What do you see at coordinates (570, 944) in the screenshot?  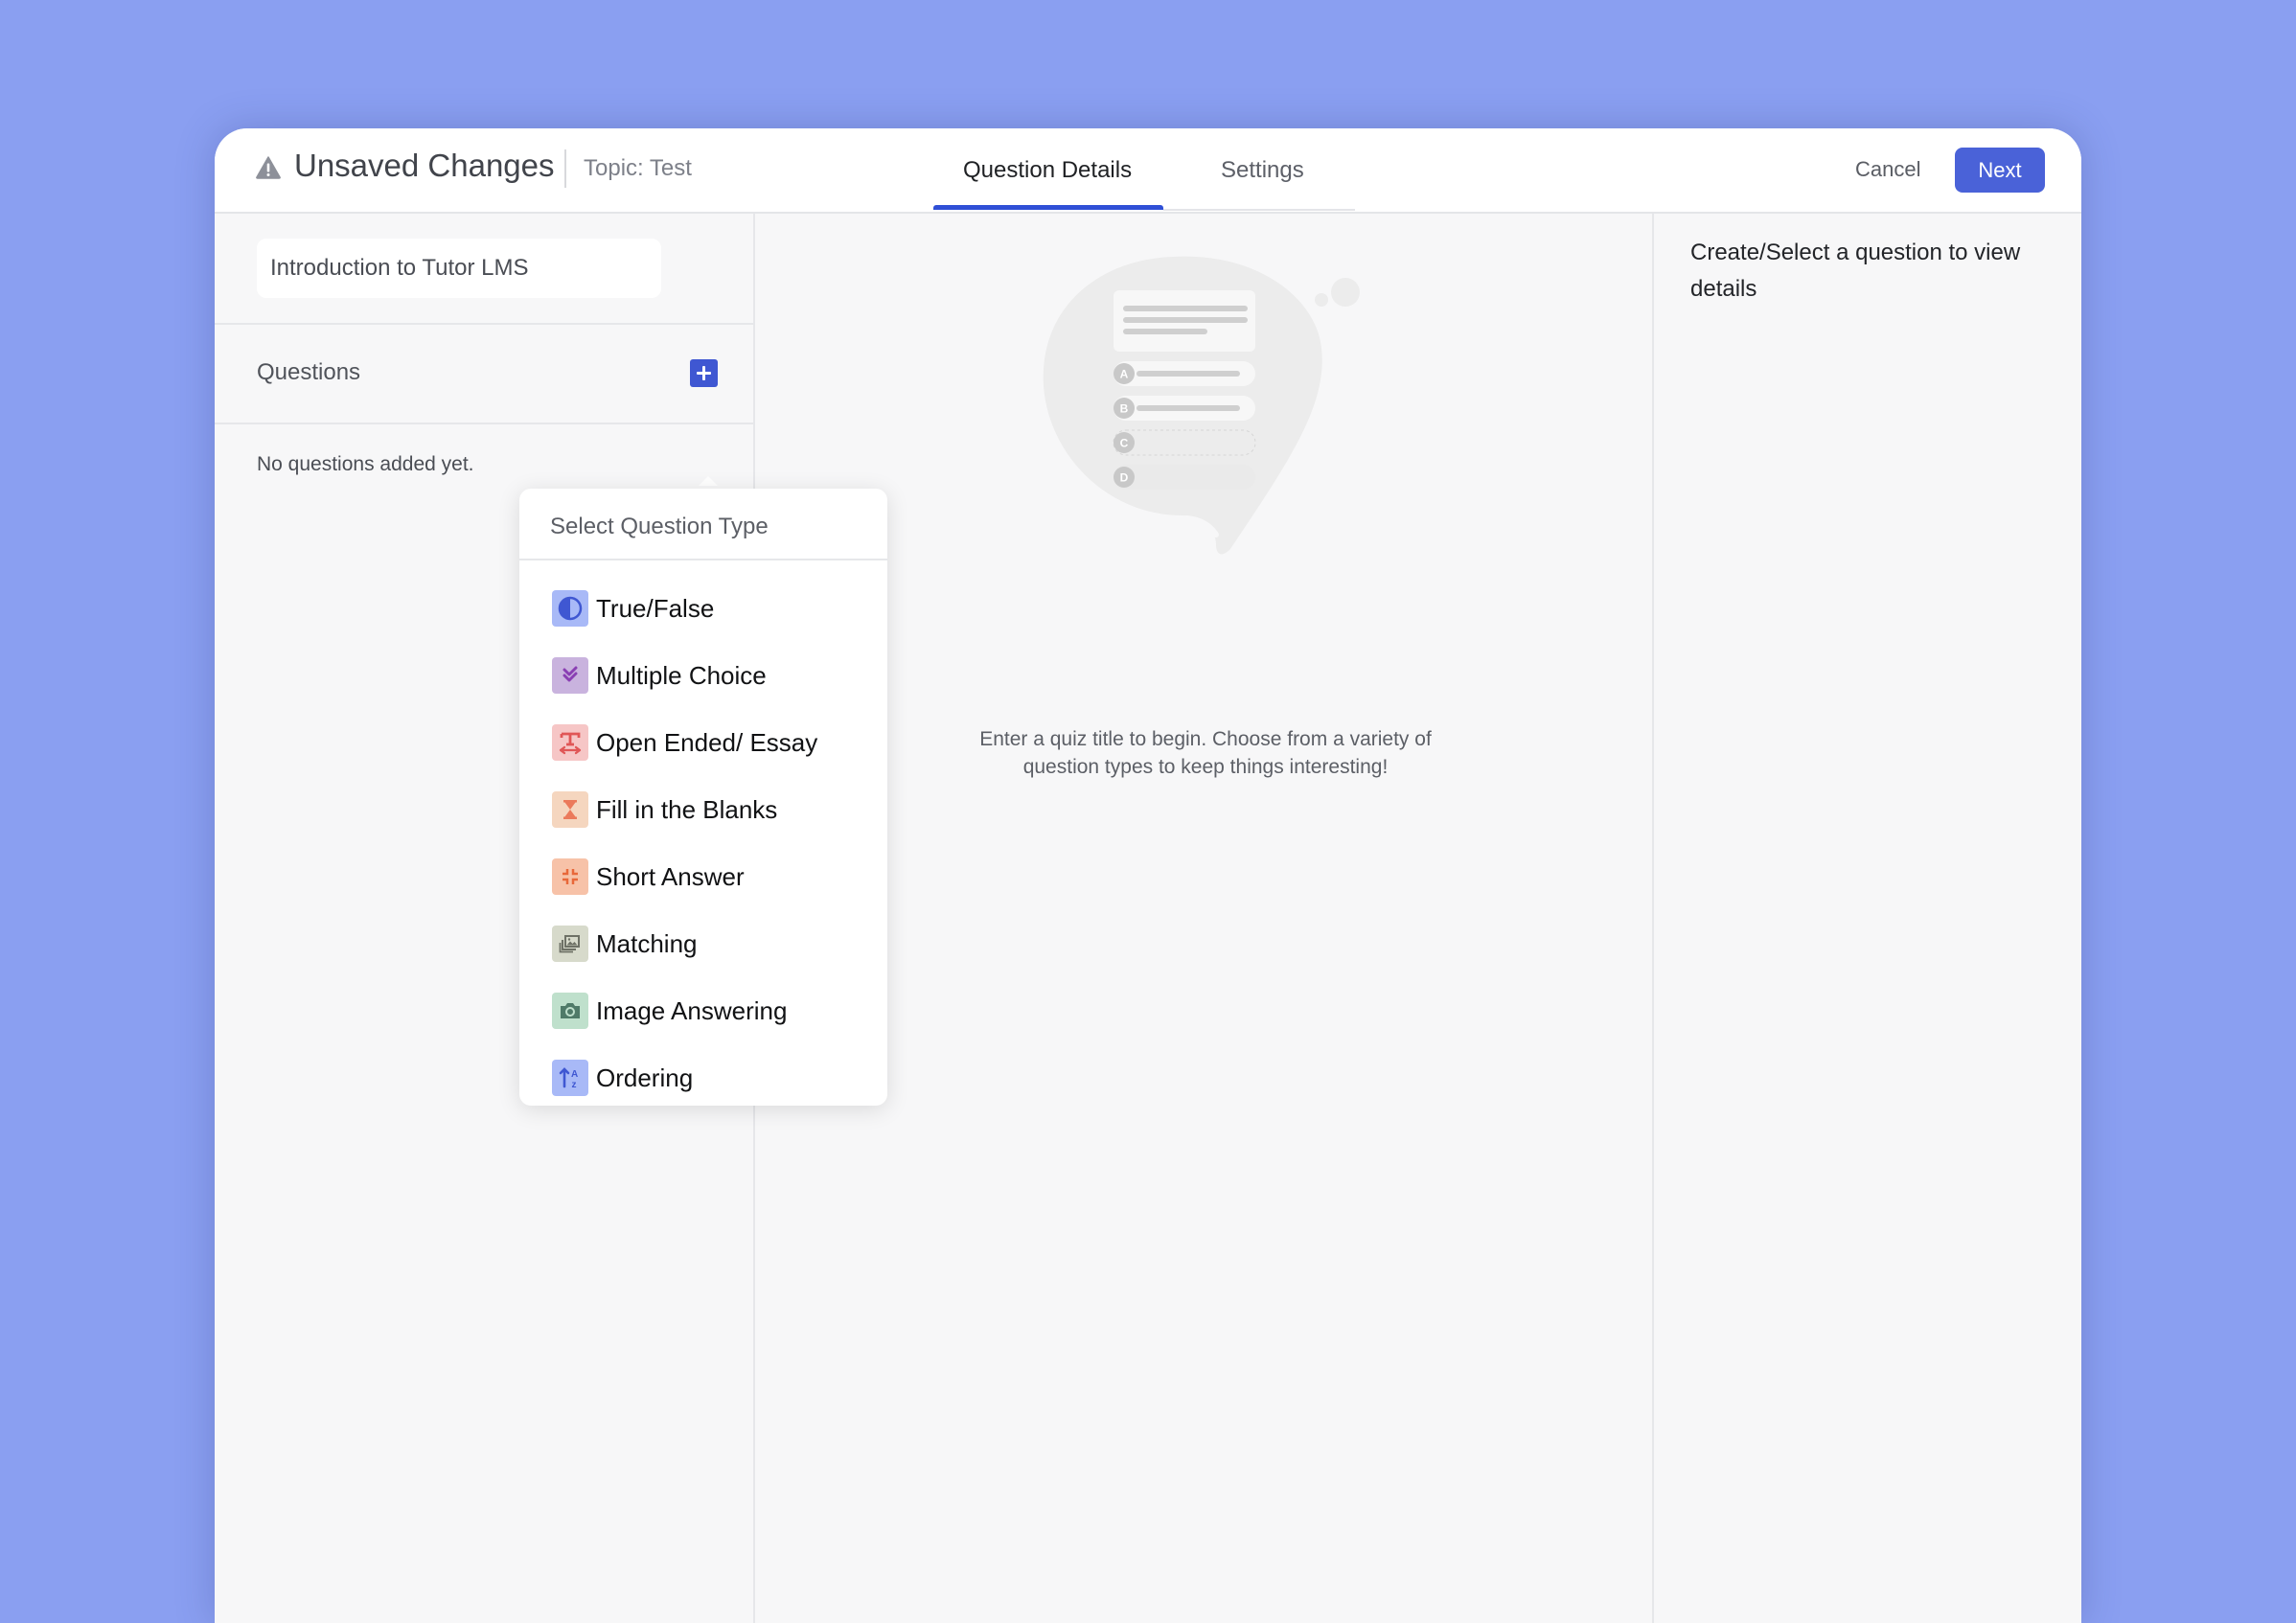 I see `images-icon` at bounding box center [570, 944].